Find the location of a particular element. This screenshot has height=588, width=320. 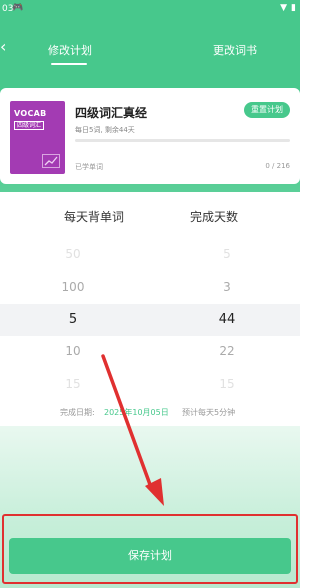

battery-icon: ▮ is located at coordinates (293, 8).